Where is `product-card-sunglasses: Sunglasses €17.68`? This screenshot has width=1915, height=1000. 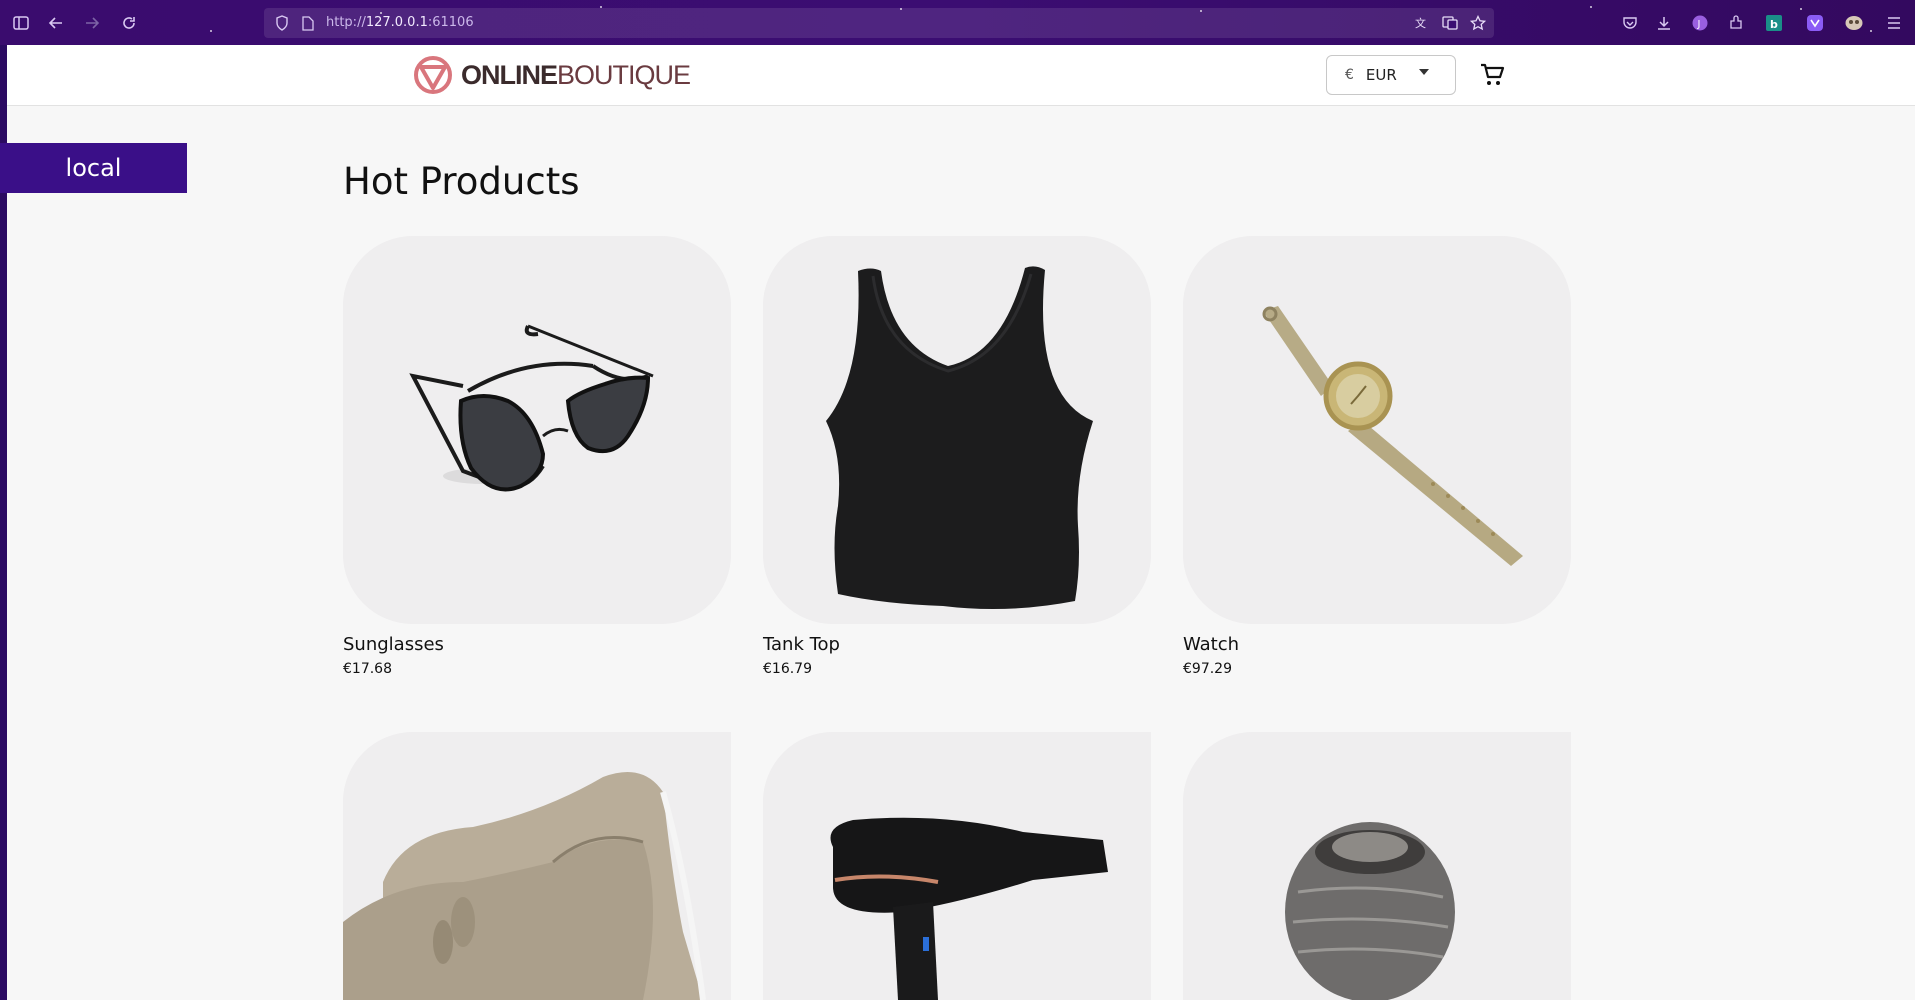 product-card-sunglasses: Sunglasses €17.68 is located at coordinates (537, 456).